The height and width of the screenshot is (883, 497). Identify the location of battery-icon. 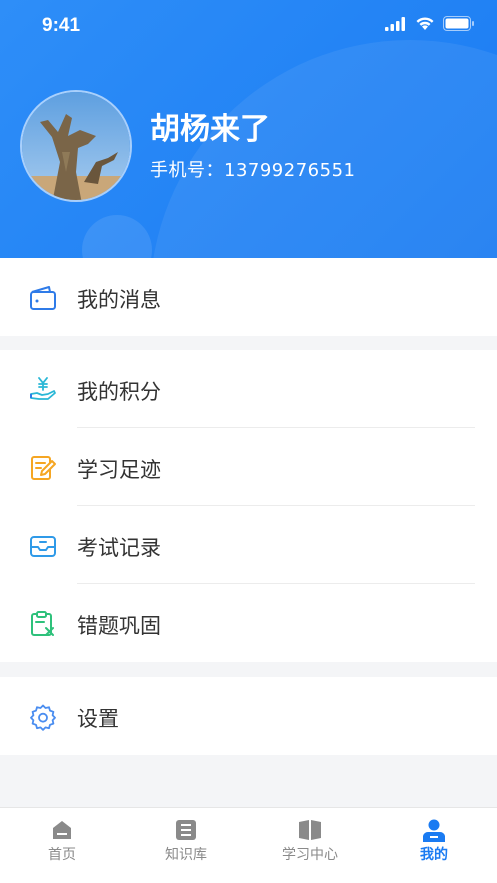
(459, 25).